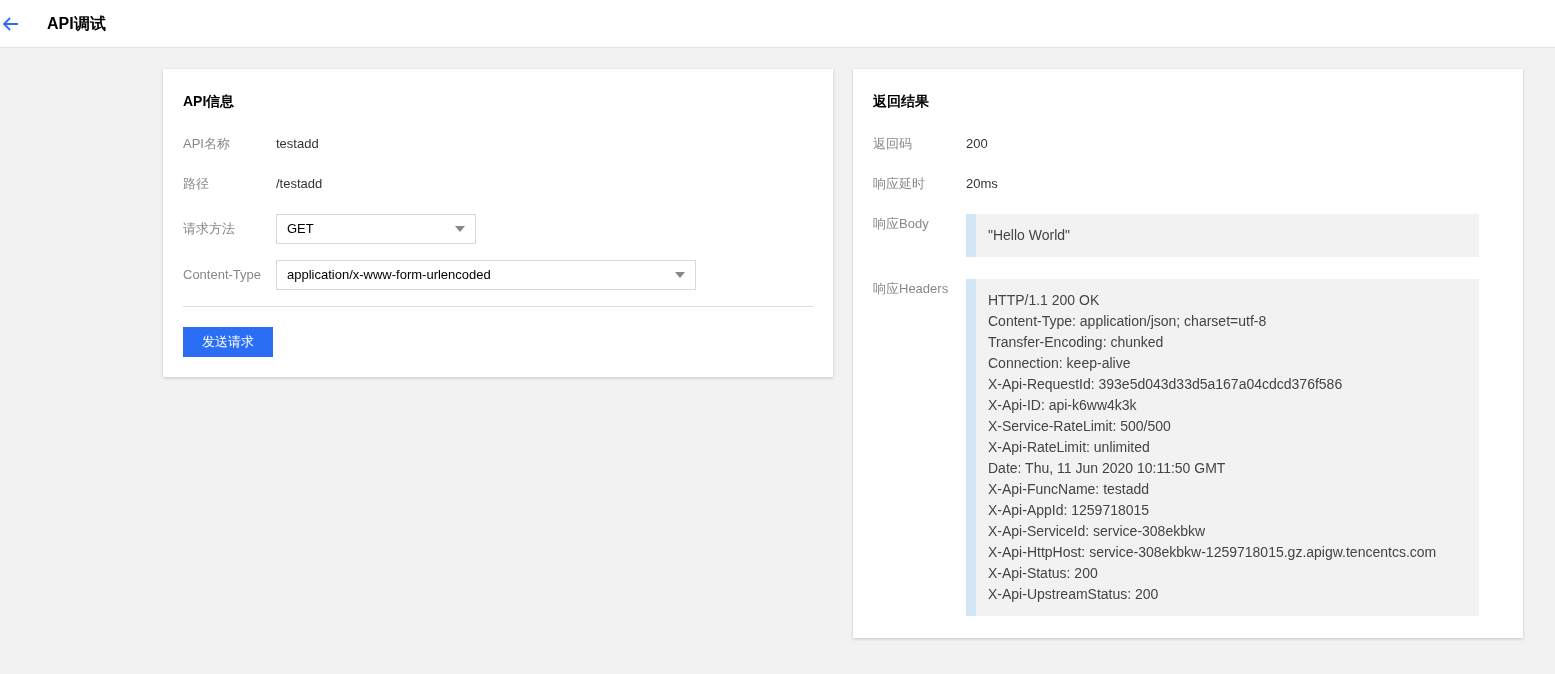 This screenshot has height=674, width=1555. Describe the element at coordinates (196, 184) in the screenshot. I see `field-label: 路径` at that location.